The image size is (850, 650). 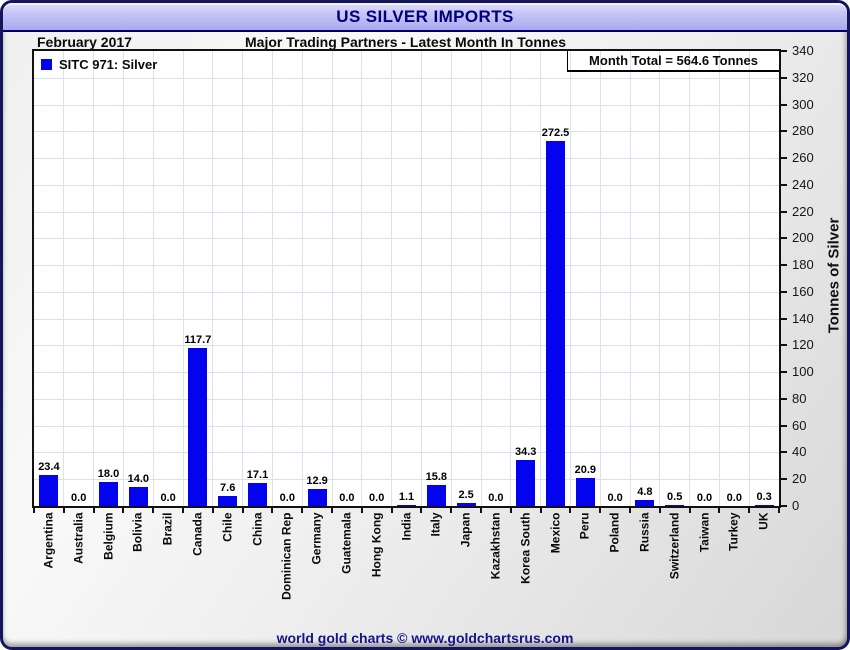 I want to click on x-tick-label: Poland, so click(x=614, y=532).